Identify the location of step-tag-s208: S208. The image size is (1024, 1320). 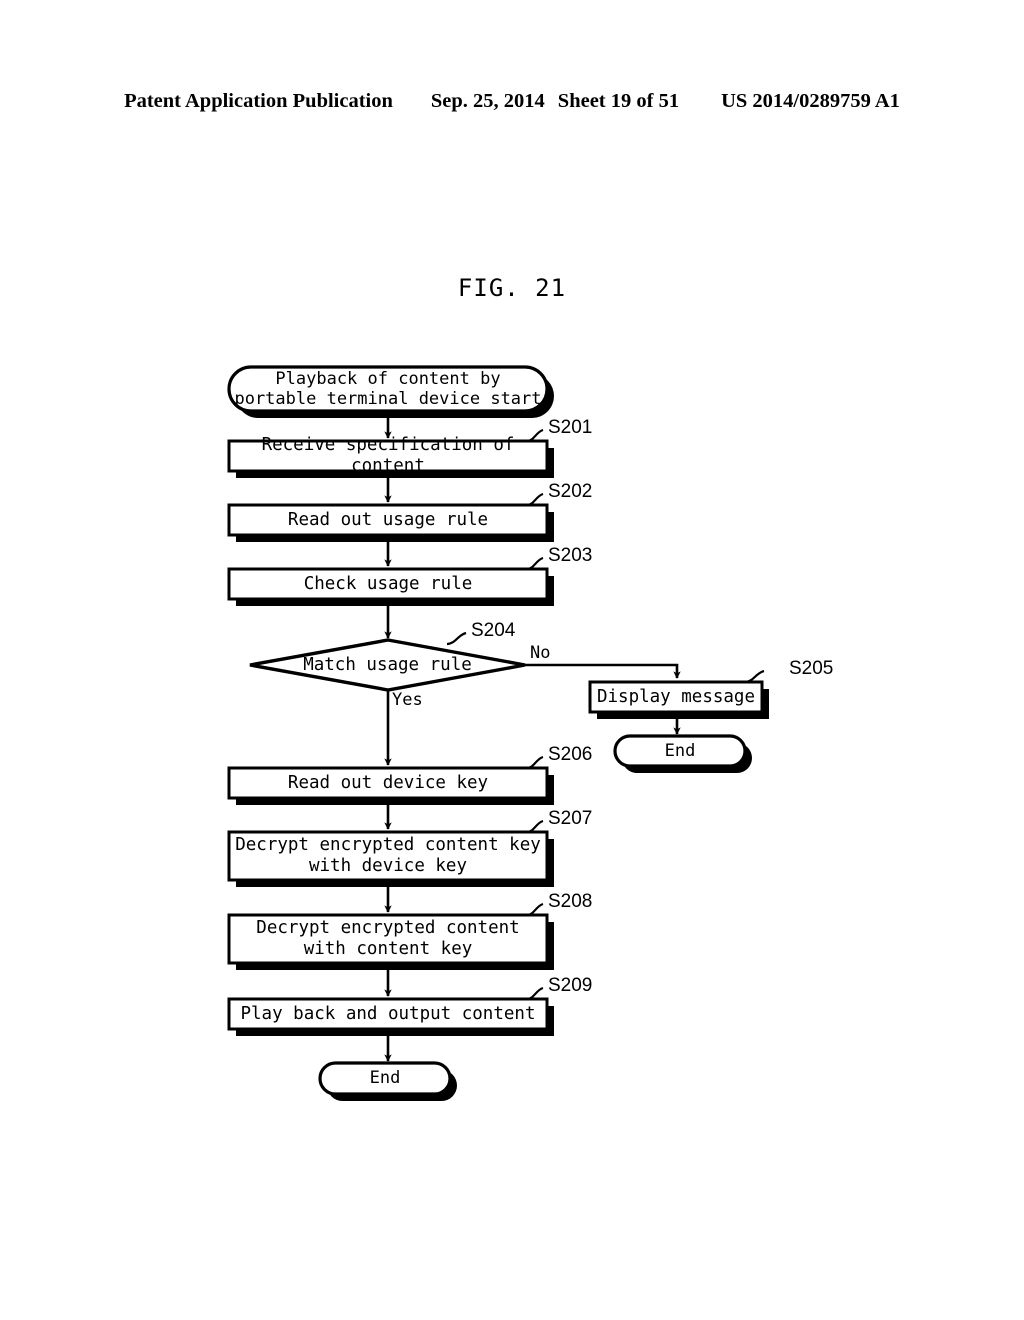
(570, 901).